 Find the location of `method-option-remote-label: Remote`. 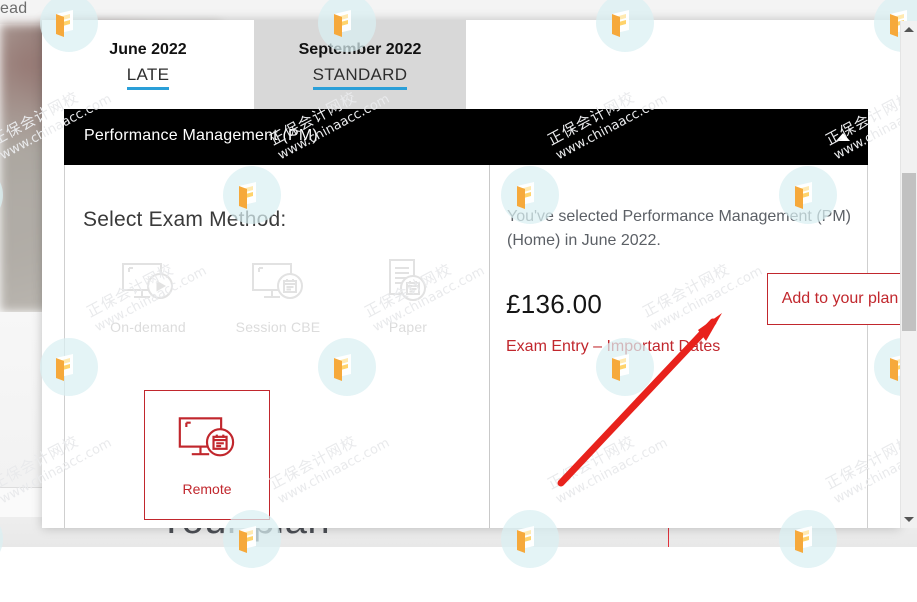

method-option-remote-label: Remote is located at coordinates (207, 488).